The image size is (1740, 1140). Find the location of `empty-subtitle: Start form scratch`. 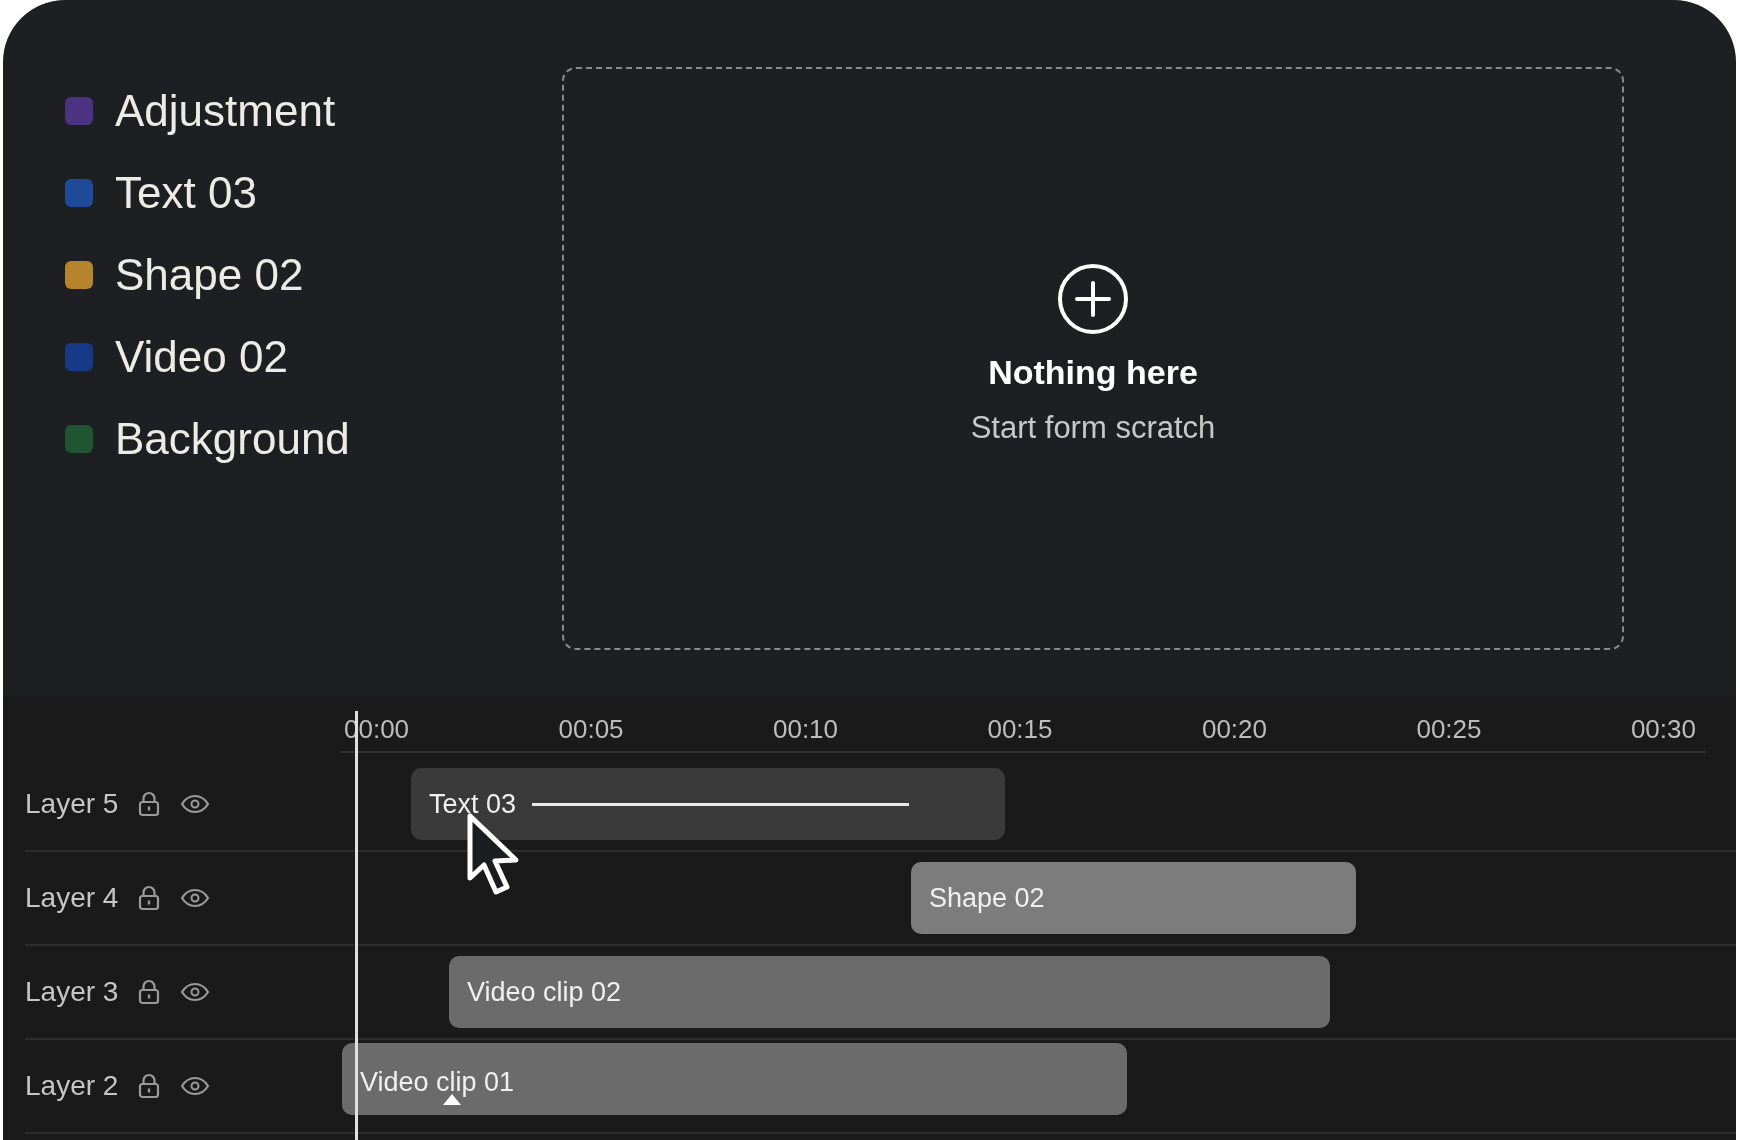

empty-subtitle: Start form scratch is located at coordinates (1093, 428).